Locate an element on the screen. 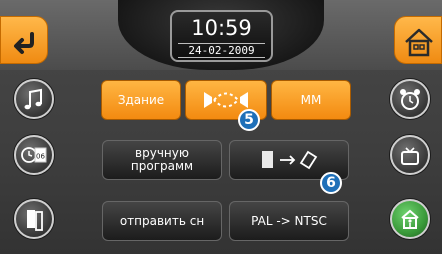 The height and width of the screenshot is (254, 442). pal-ntsc-button: PAL -> NTSC is located at coordinates (289, 221).